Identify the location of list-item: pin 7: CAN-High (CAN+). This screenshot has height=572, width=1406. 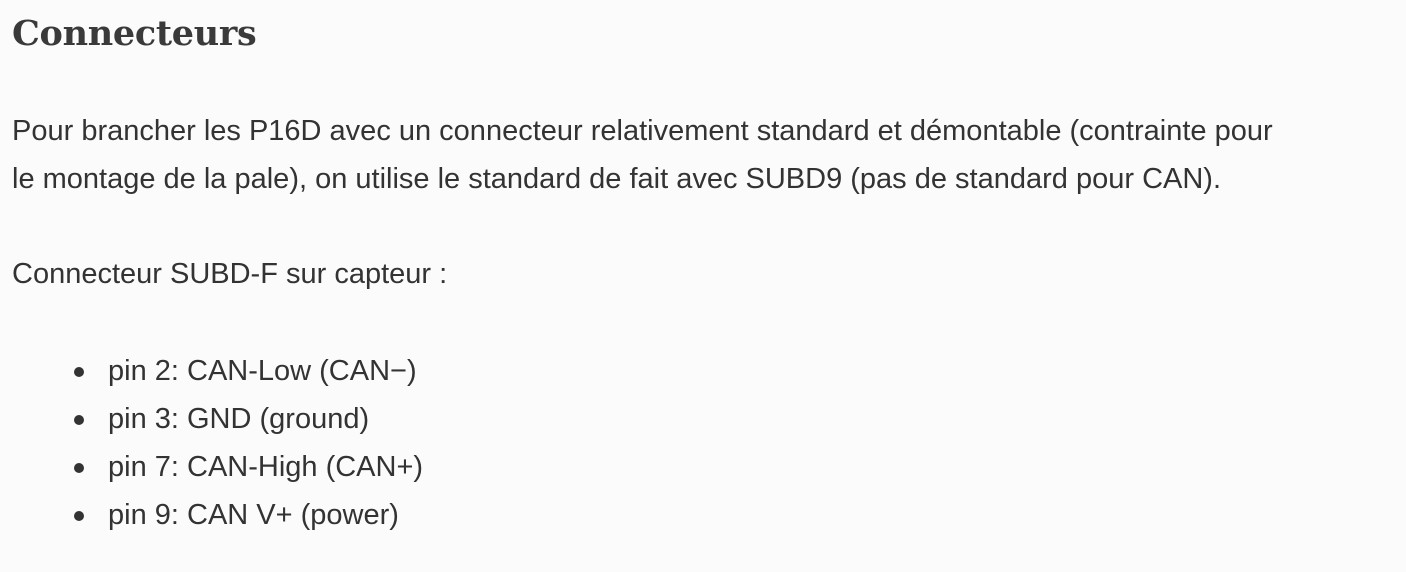
(217, 467).